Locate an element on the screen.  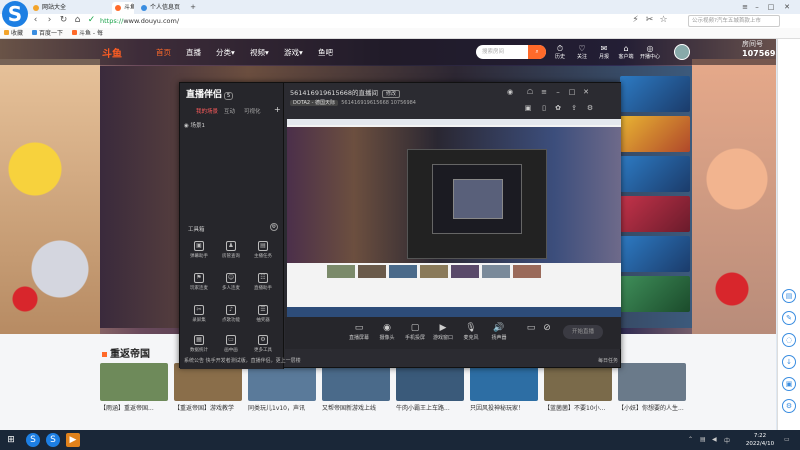
browser-search-input: 公示视频?汽车五城首款上市 is located at coordinates (734, 21).